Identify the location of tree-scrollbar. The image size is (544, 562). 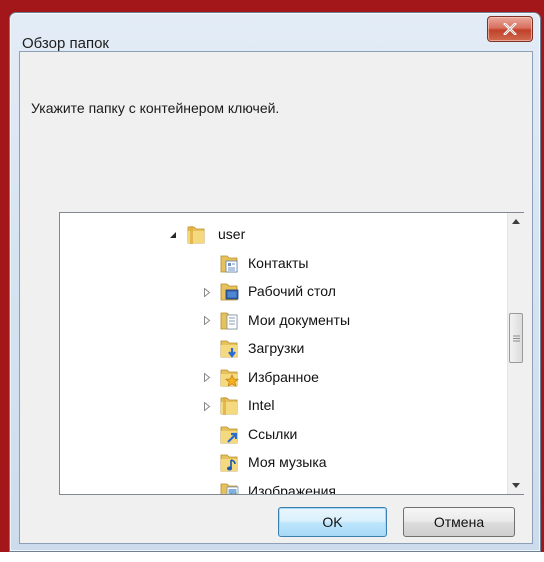
(515, 353).